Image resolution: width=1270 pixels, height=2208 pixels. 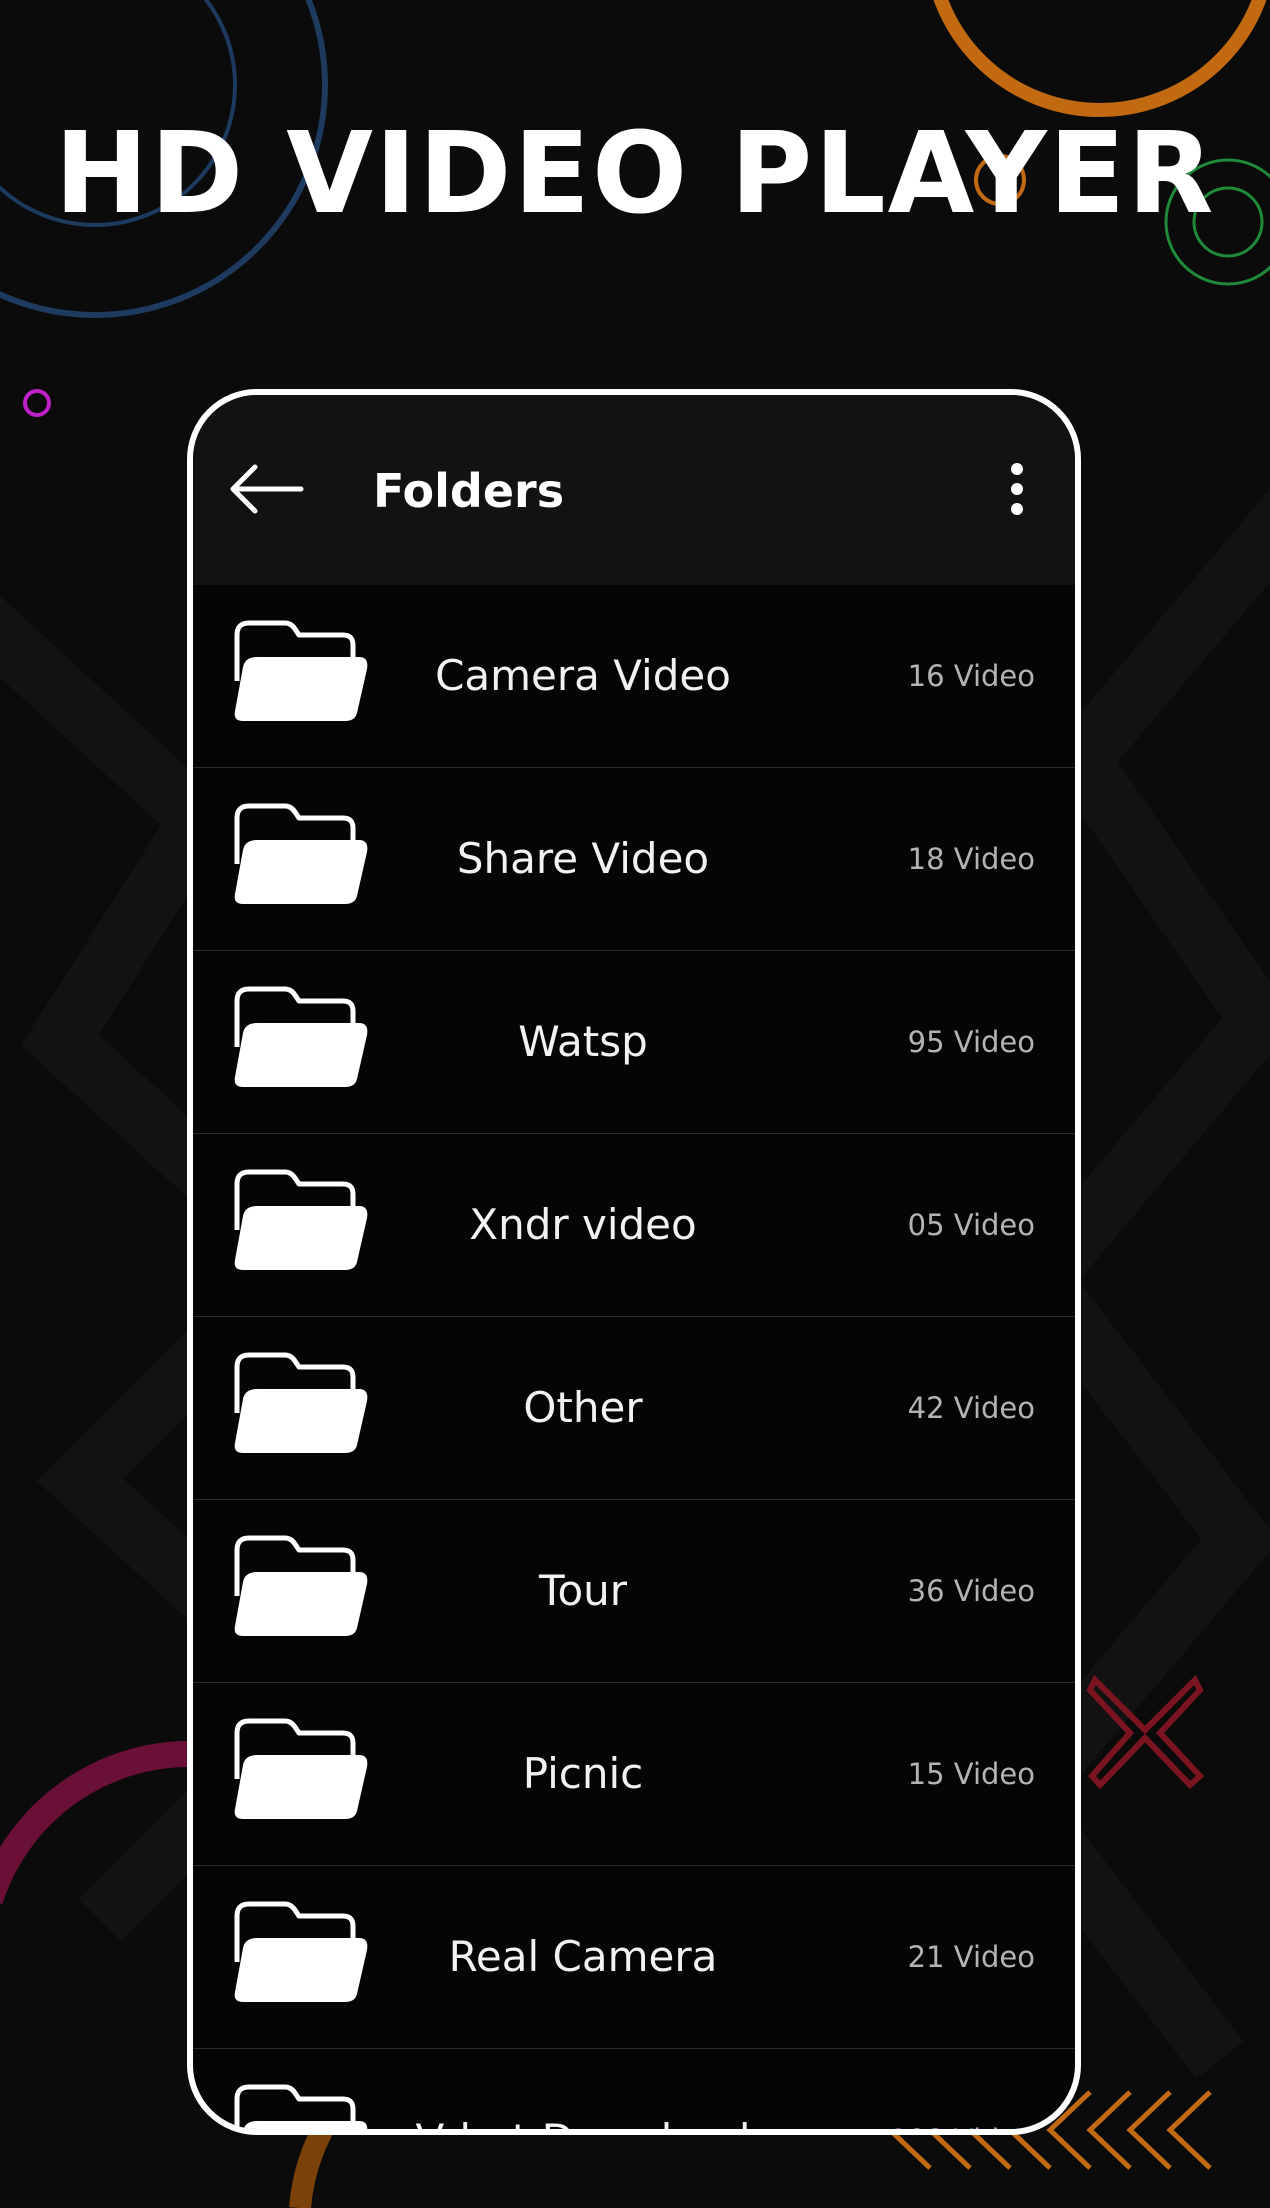 What do you see at coordinates (583, 858) in the screenshot?
I see `folder-name: Share Video` at bounding box center [583, 858].